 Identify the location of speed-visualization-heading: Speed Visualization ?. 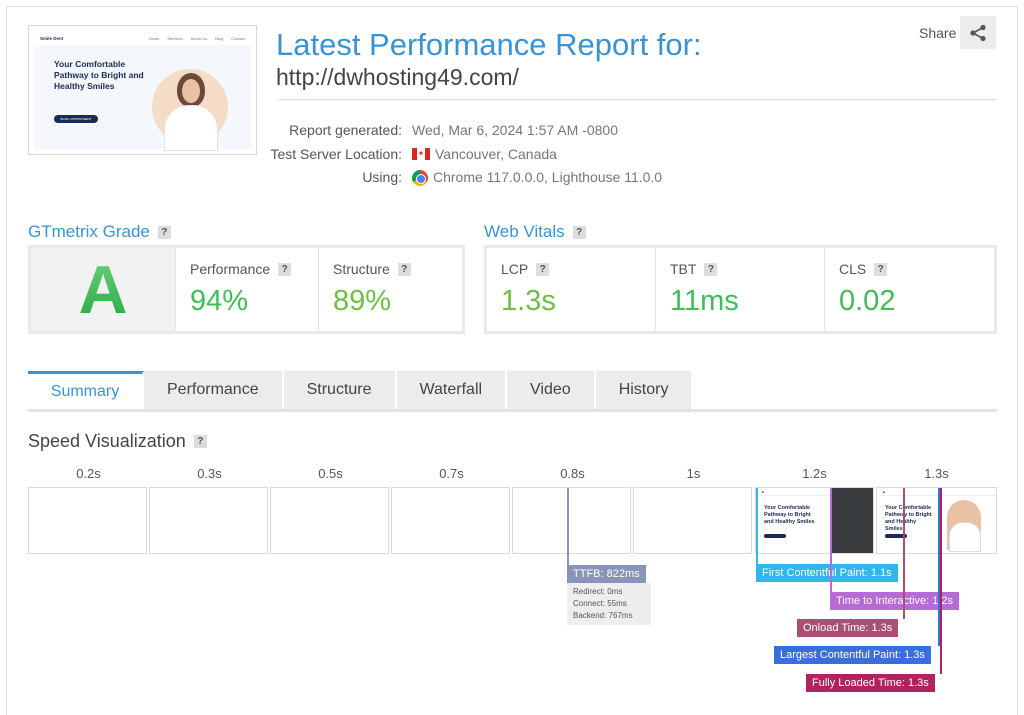
(117, 441).